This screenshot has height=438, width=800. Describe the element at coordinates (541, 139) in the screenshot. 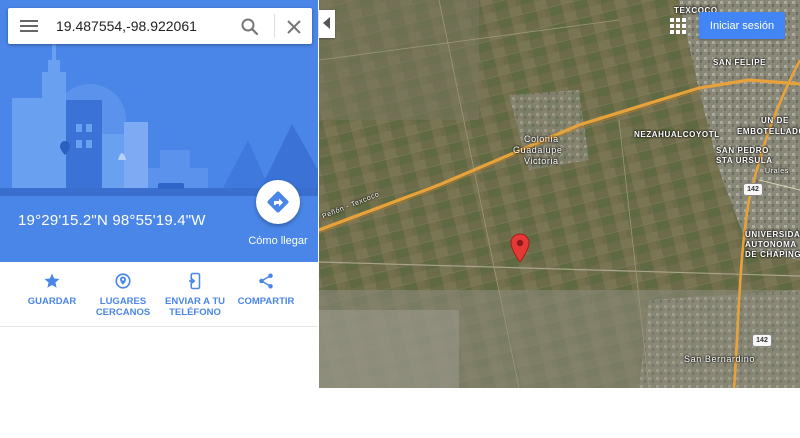

I see `map-label-colonia: Colonia` at that location.